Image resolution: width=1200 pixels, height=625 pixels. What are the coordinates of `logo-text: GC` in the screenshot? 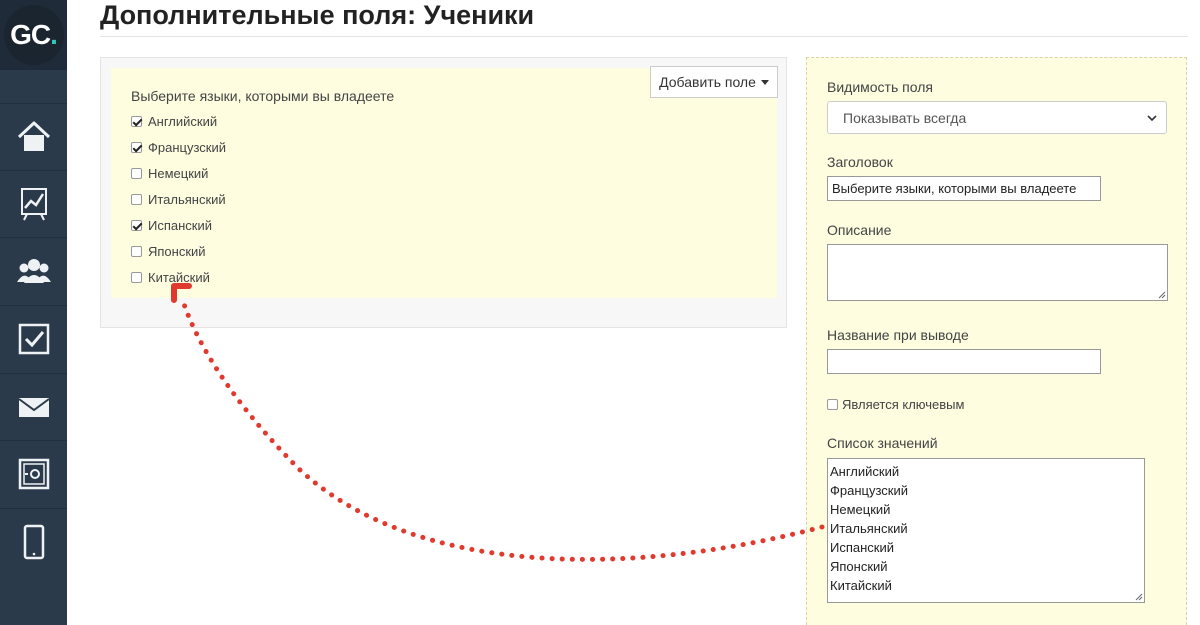 It's located at (30, 34).